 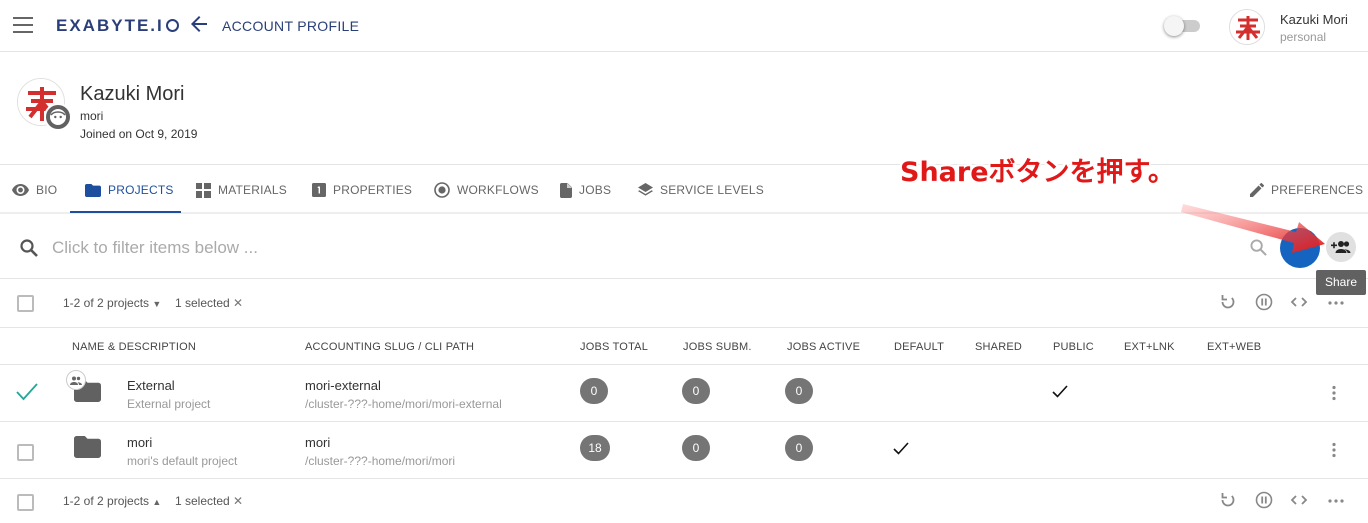 I want to click on caret-down-icon: ▼, so click(x=157, y=304).